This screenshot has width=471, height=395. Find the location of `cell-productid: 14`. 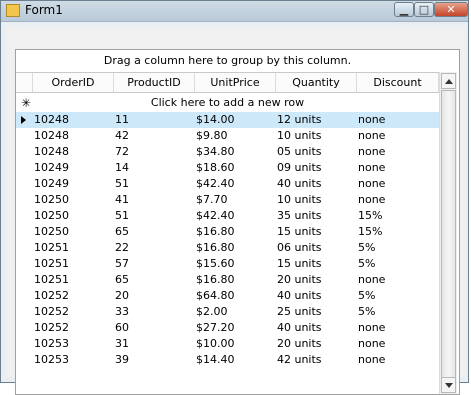

cell-productid: 14 is located at coordinates (122, 168).